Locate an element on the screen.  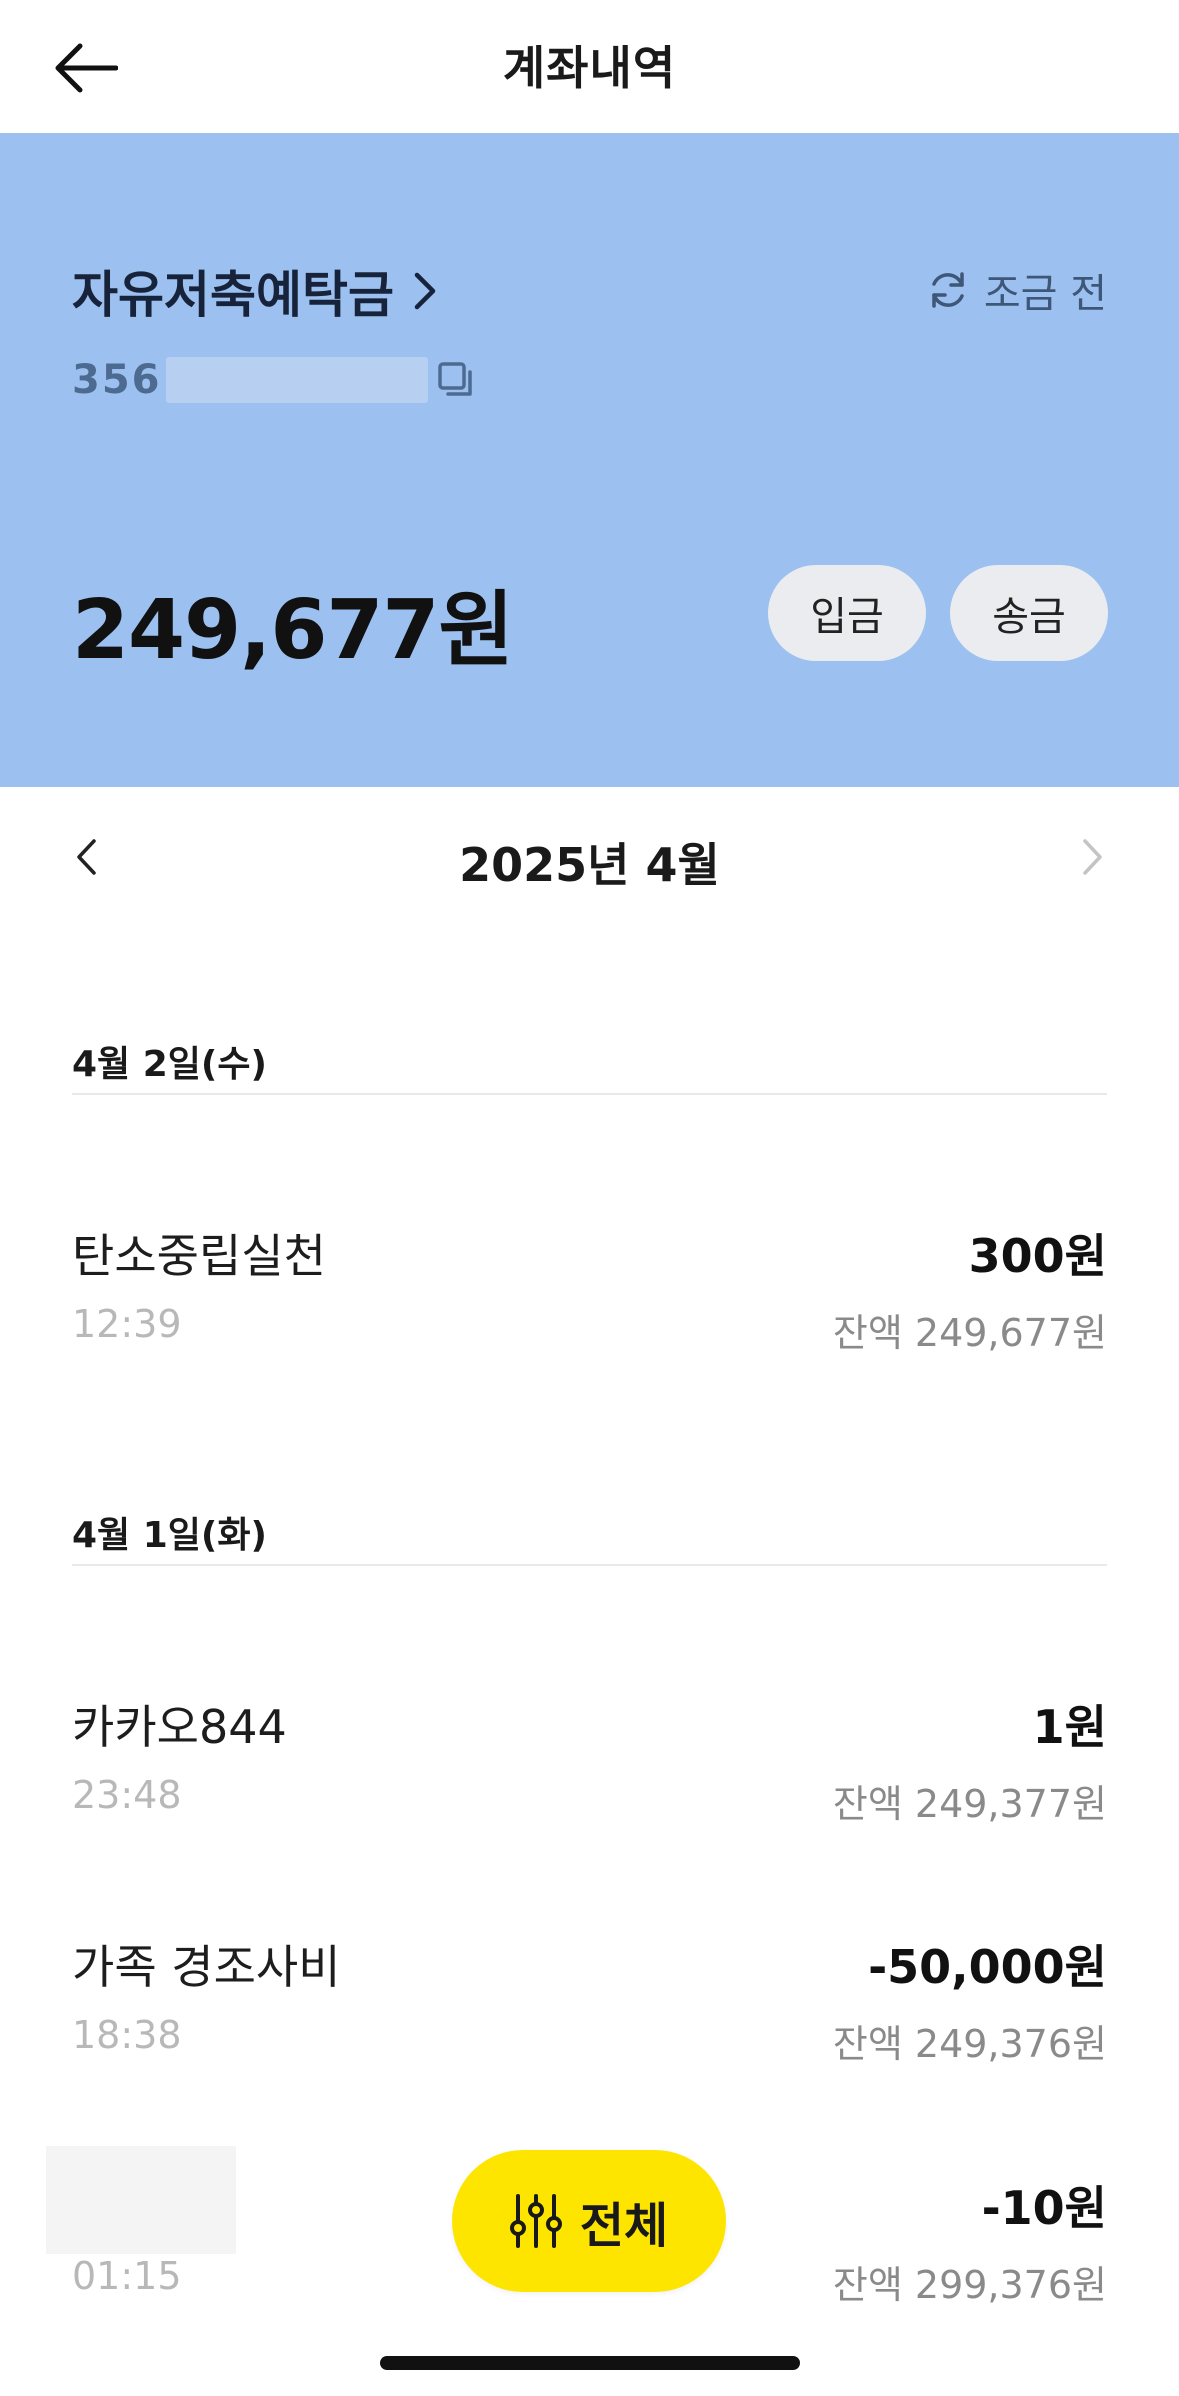
account-number-row: 356 is located at coordinates (274, 380).